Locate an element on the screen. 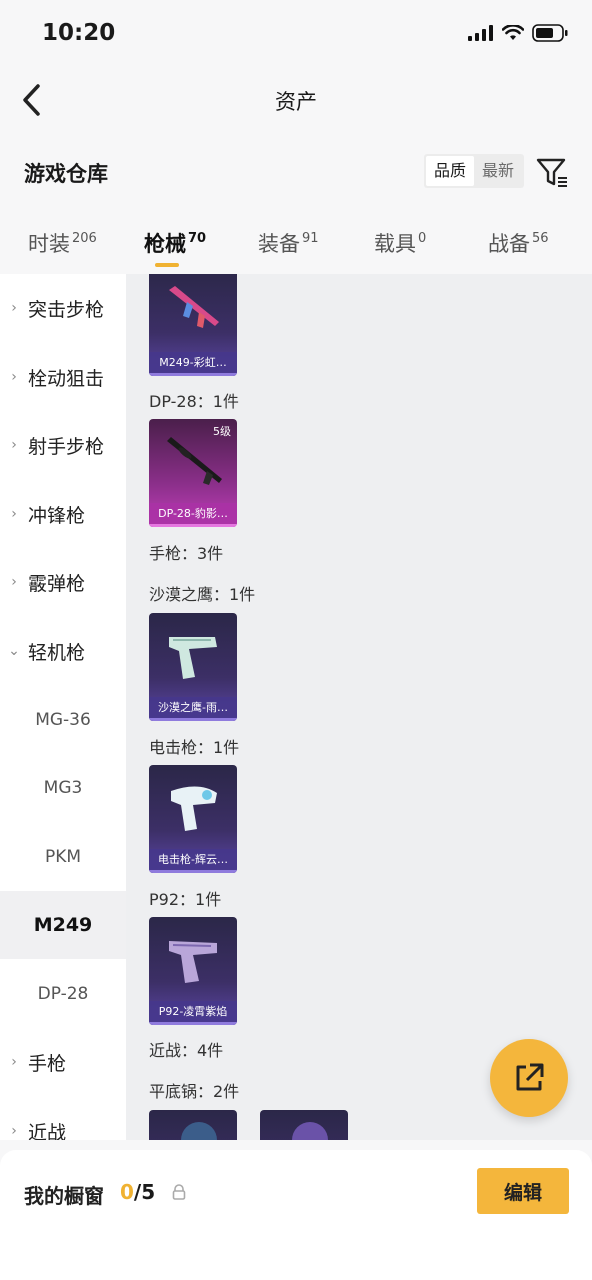  showcase-label: 我的橱窗 is located at coordinates (64, 1196).